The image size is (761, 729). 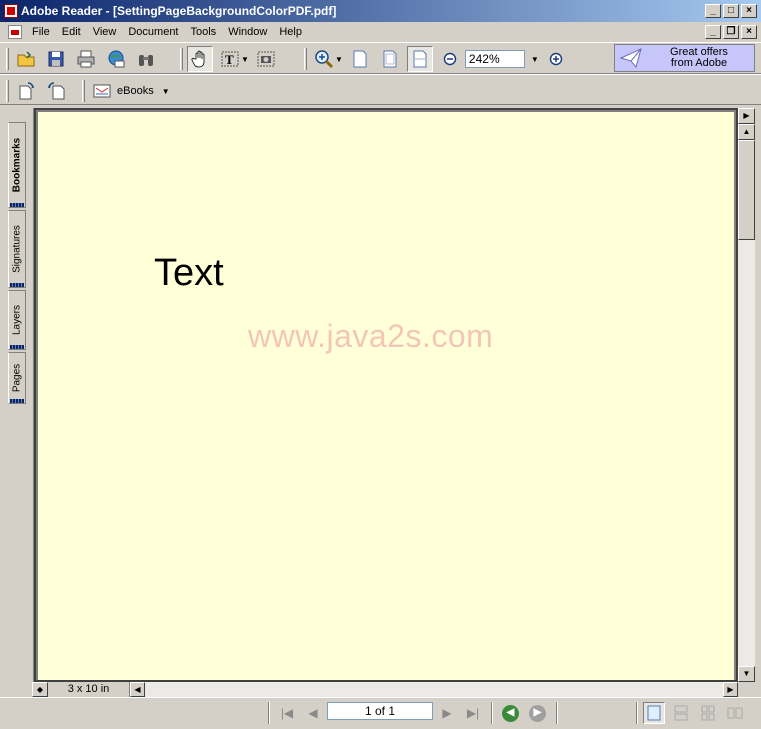 I want to click on ebook-icon, so click(x=102, y=91).